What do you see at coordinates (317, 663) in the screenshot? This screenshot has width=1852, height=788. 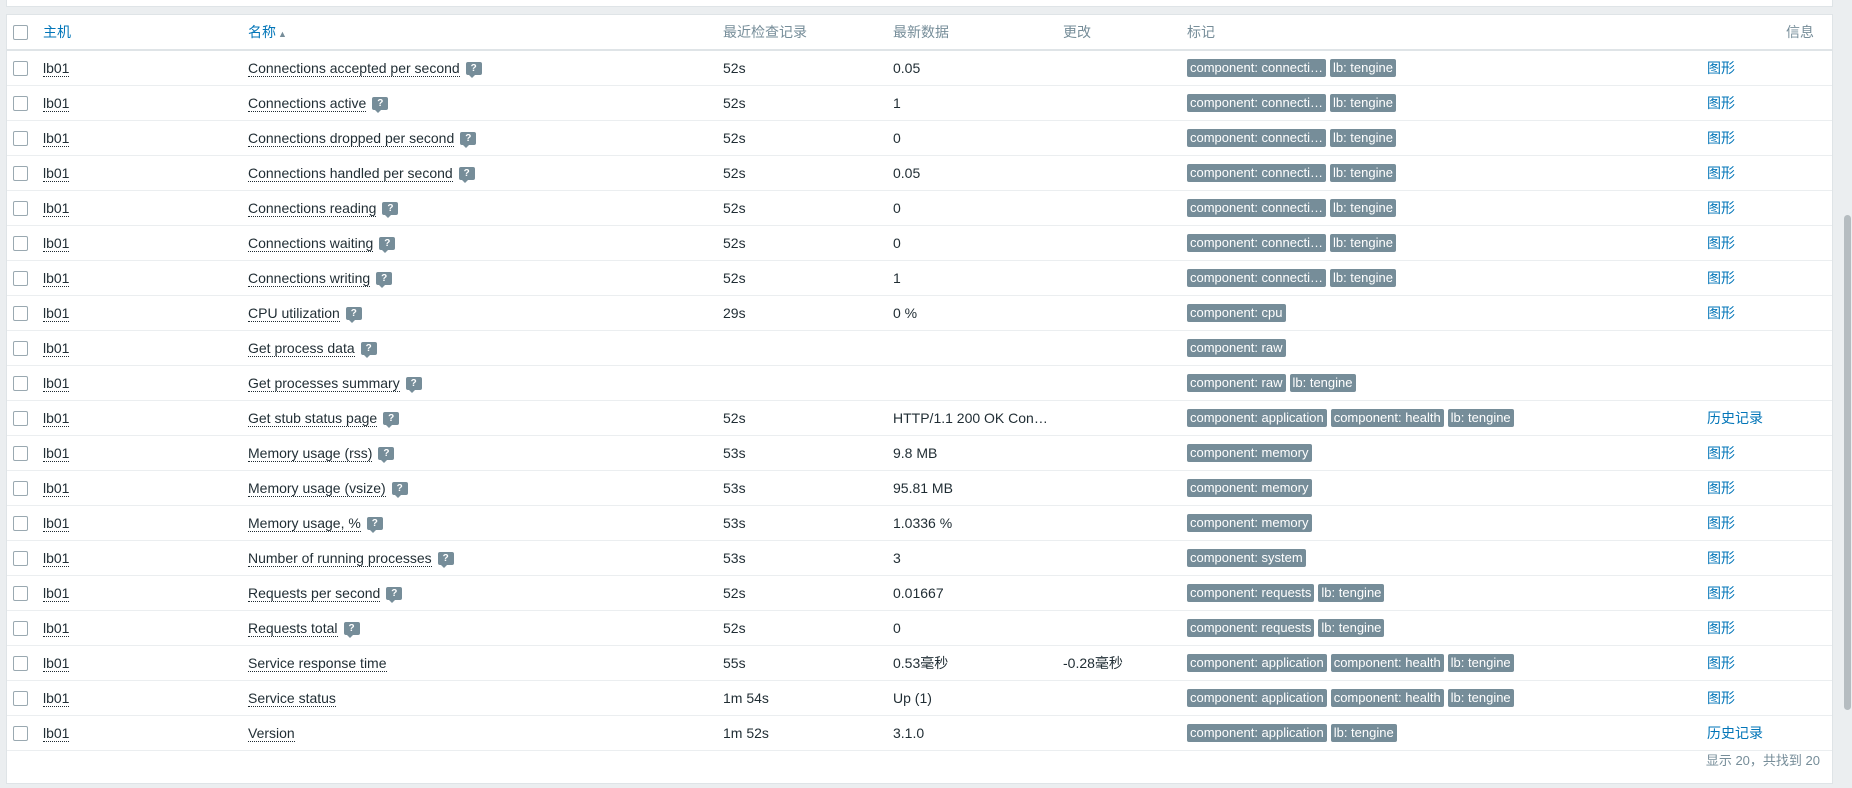 I see `item-name-link: Service response time` at bounding box center [317, 663].